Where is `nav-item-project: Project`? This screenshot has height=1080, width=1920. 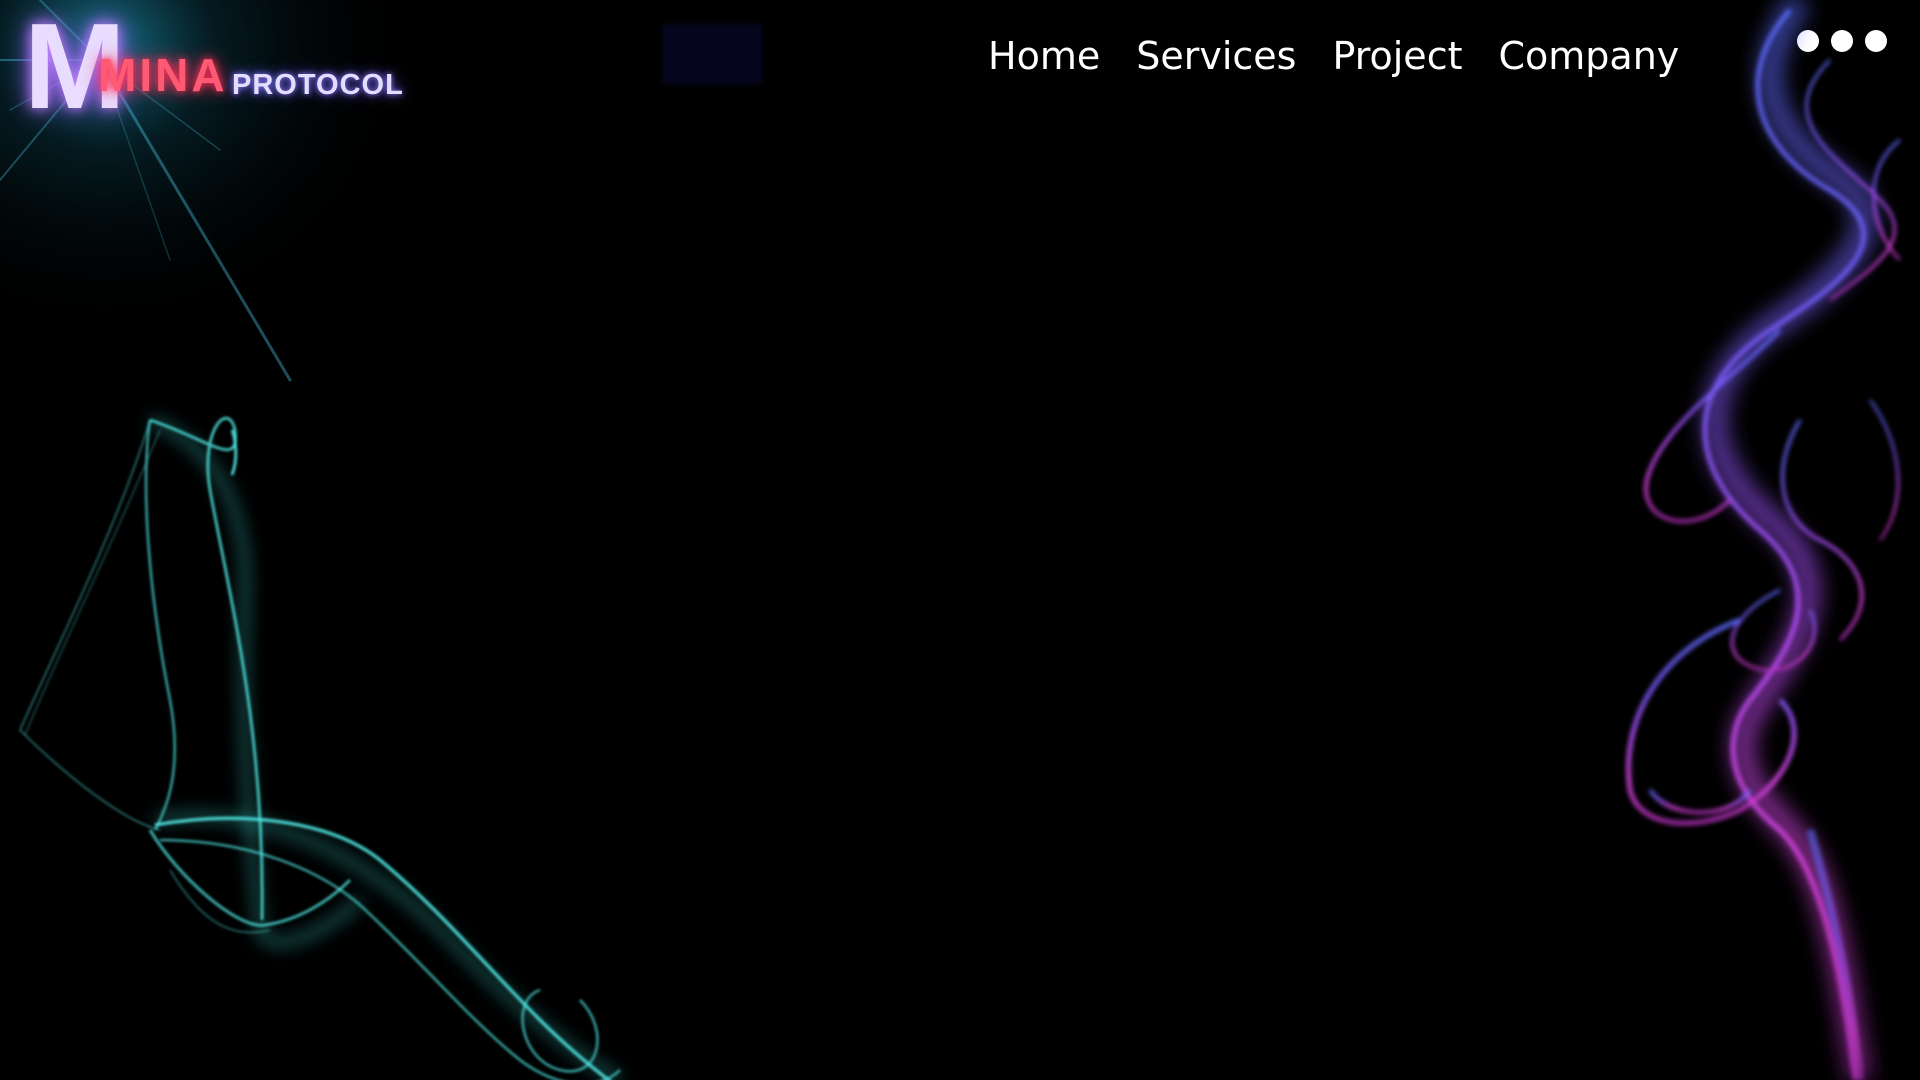 nav-item-project: Project is located at coordinates (1397, 56).